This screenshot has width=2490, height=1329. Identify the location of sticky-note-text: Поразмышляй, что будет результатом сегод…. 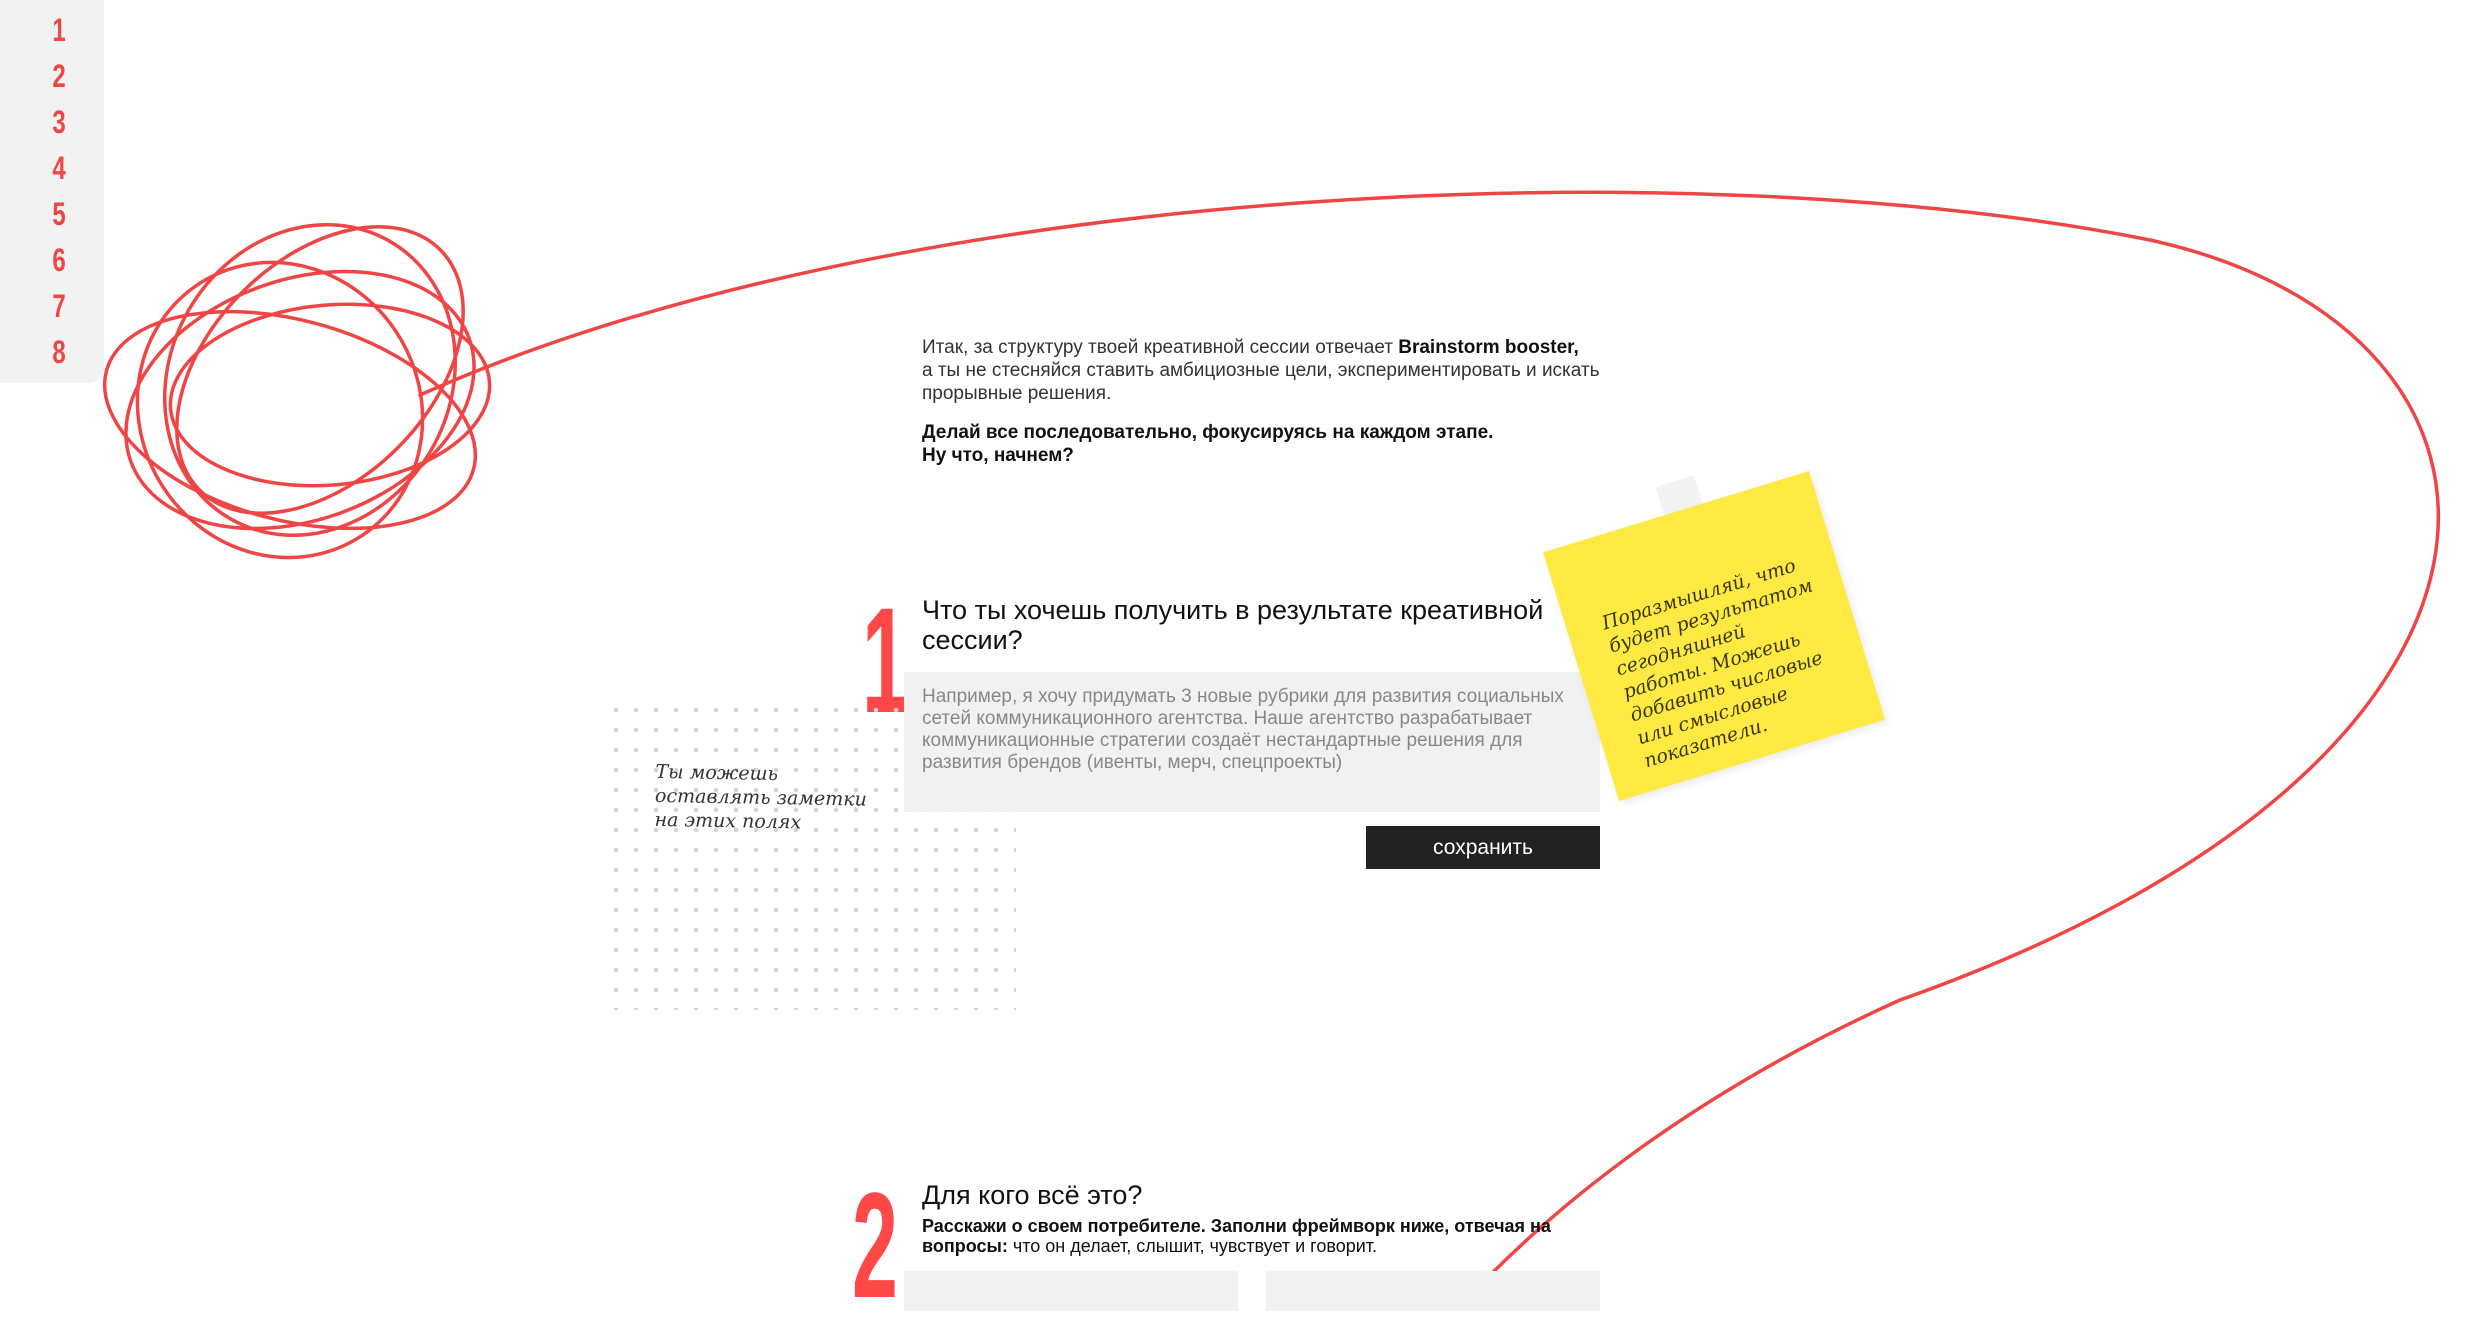
(1712, 663).